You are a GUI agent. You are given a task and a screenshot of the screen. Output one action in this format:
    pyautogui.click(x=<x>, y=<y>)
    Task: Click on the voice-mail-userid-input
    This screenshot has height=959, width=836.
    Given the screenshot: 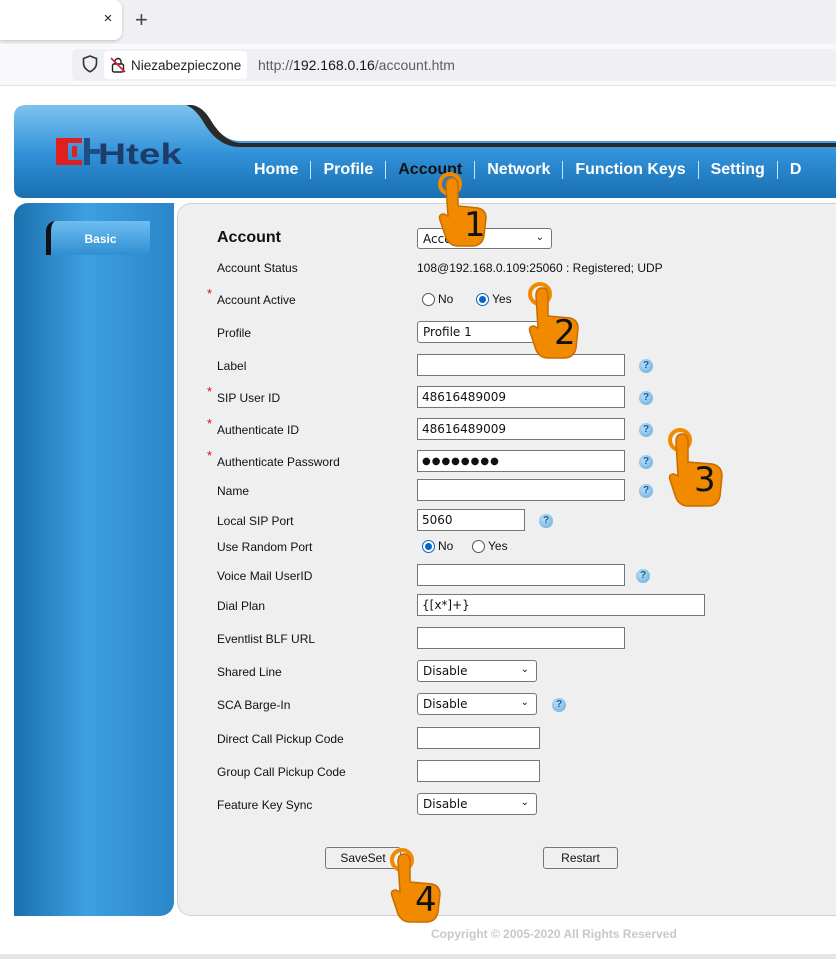 What is the action you would take?
    pyautogui.click(x=521, y=575)
    